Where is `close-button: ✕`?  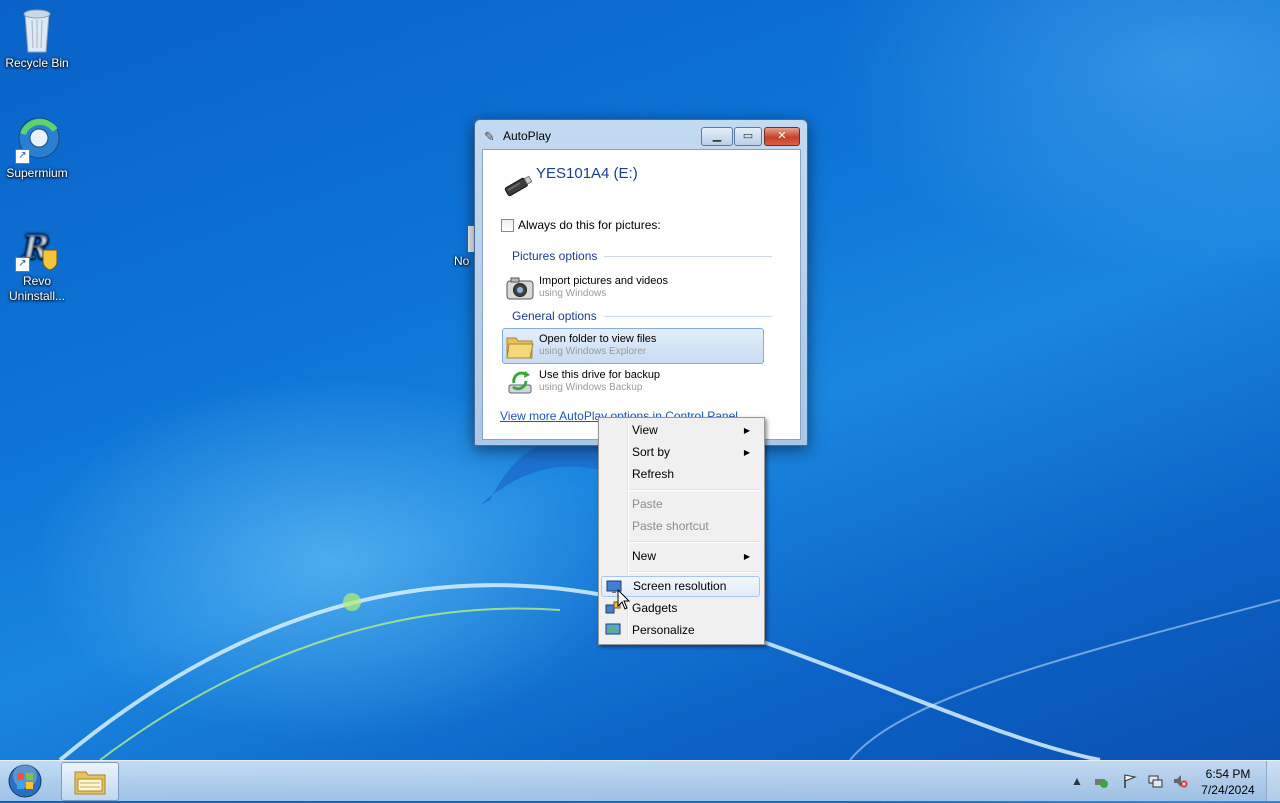 close-button: ✕ is located at coordinates (782, 136).